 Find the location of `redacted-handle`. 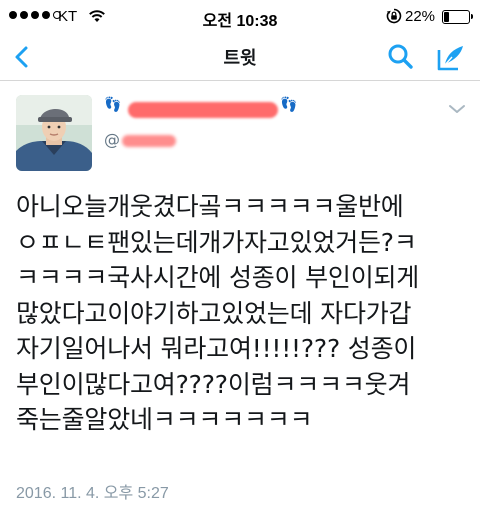

redacted-handle is located at coordinates (149, 141).